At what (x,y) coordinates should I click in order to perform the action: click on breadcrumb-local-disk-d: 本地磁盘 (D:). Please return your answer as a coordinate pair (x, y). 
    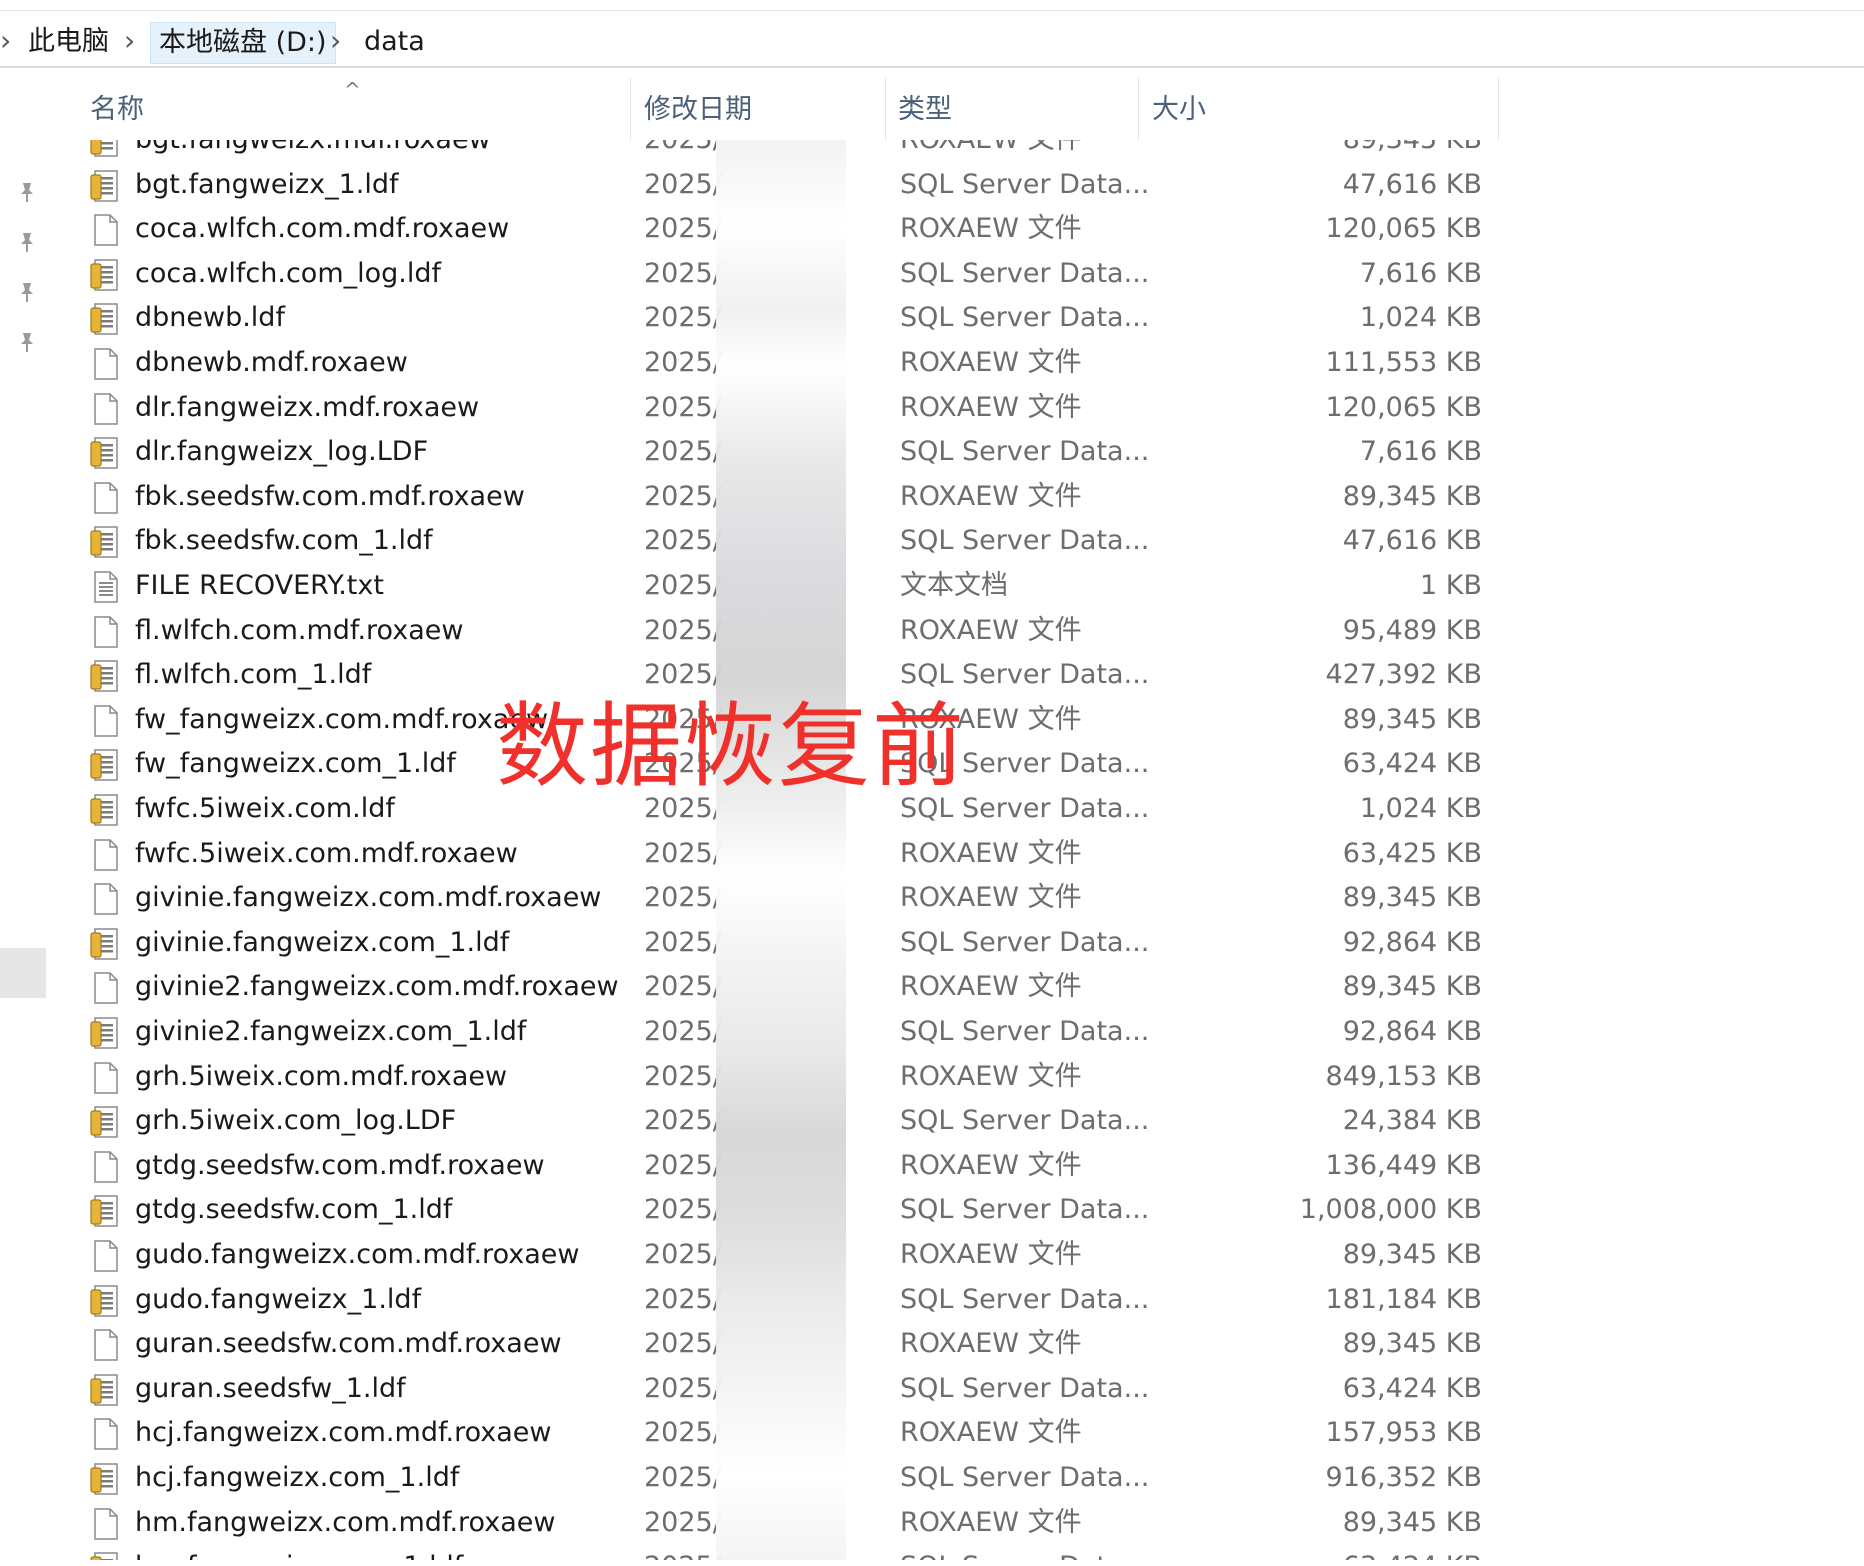
    Looking at the image, I should click on (243, 43).